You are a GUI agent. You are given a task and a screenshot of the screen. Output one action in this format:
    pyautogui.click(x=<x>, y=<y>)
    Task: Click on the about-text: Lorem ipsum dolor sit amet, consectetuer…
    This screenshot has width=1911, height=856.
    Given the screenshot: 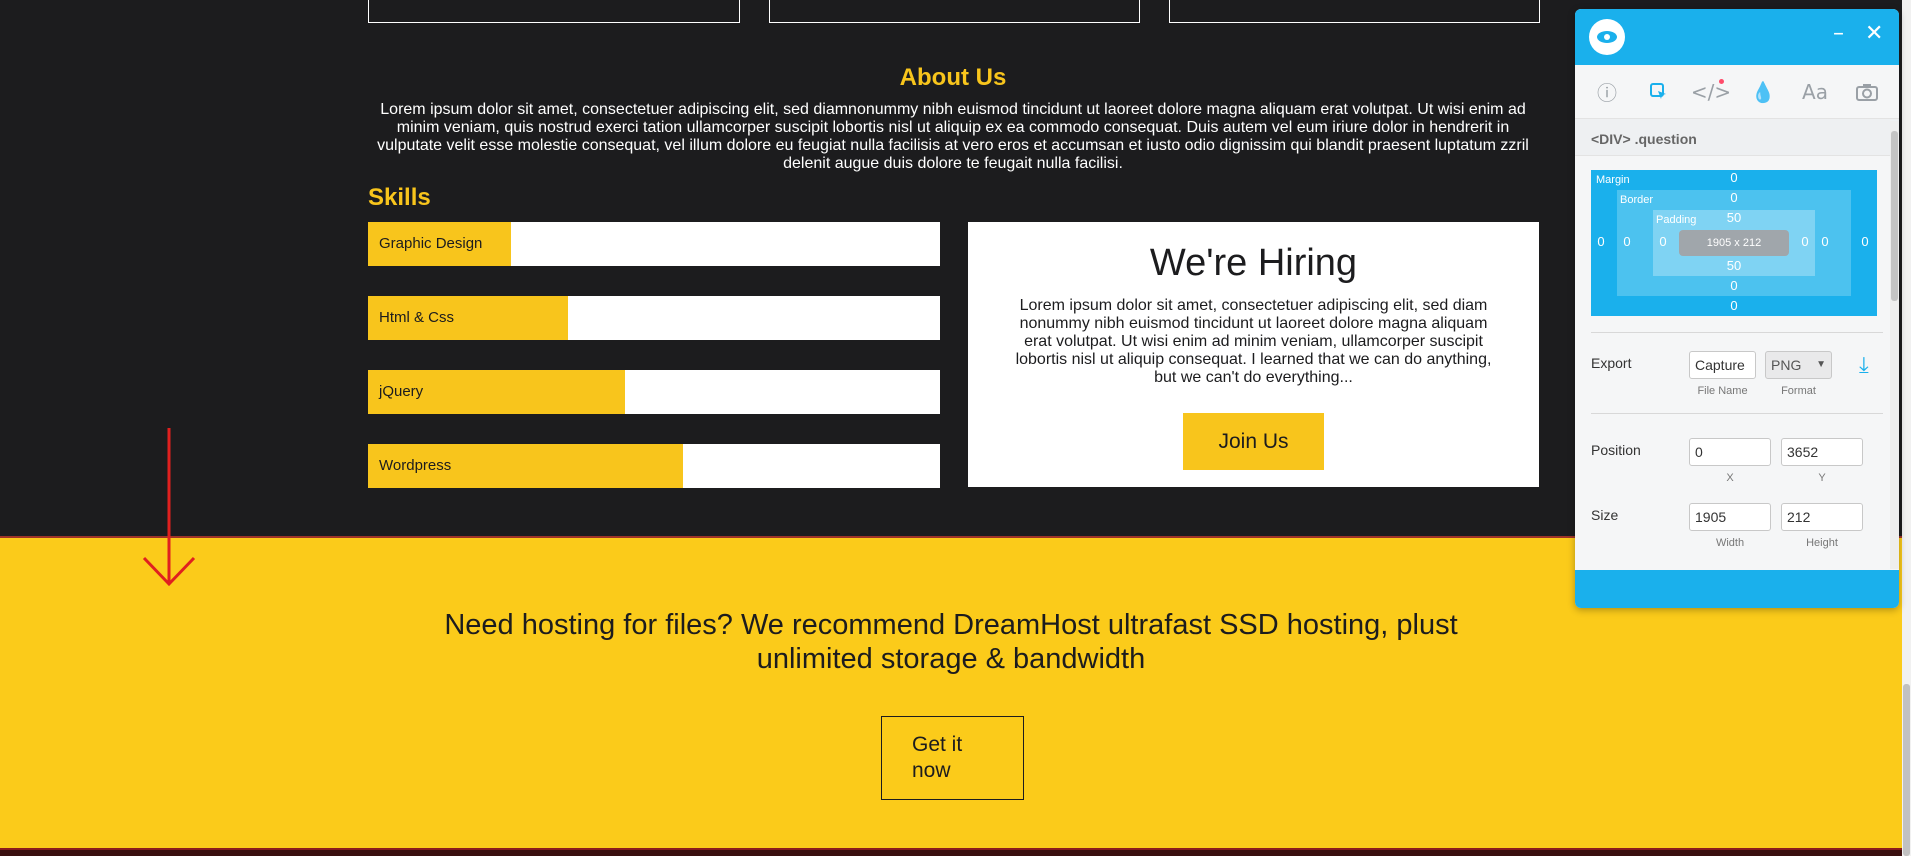 What is the action you would take?
    pyautogui.click(x=953, y=136)
    